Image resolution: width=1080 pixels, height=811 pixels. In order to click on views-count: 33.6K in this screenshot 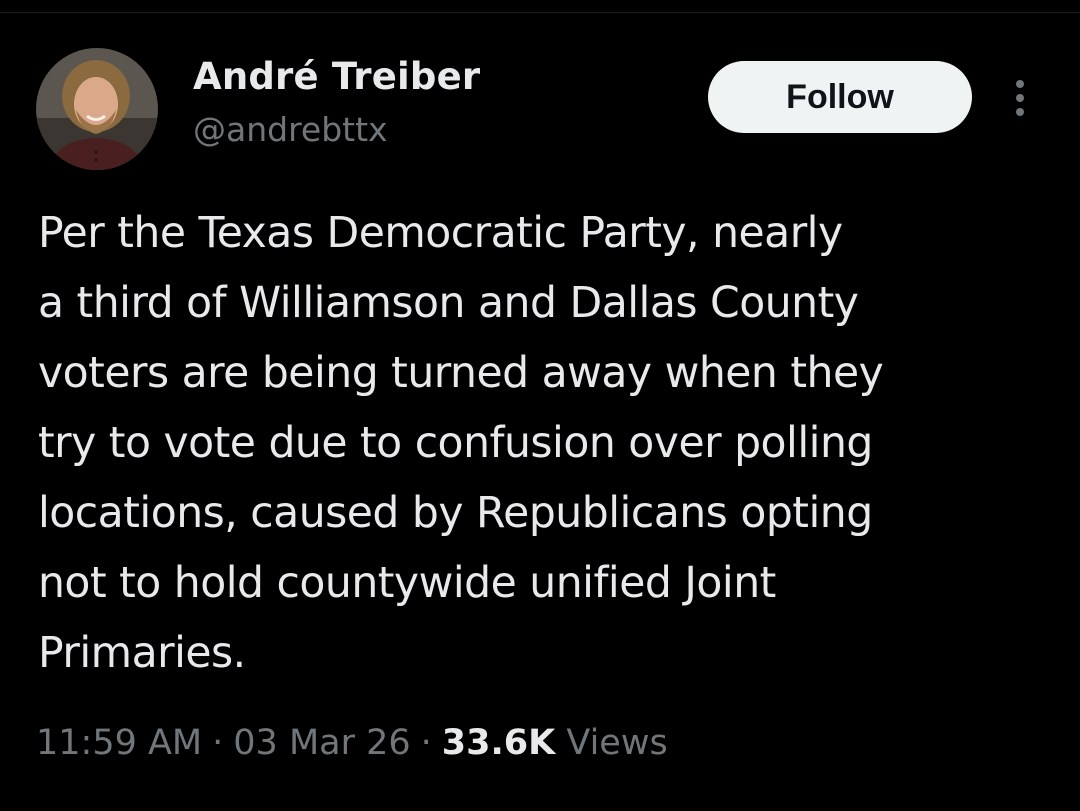, I will do `click(498, 743)`.